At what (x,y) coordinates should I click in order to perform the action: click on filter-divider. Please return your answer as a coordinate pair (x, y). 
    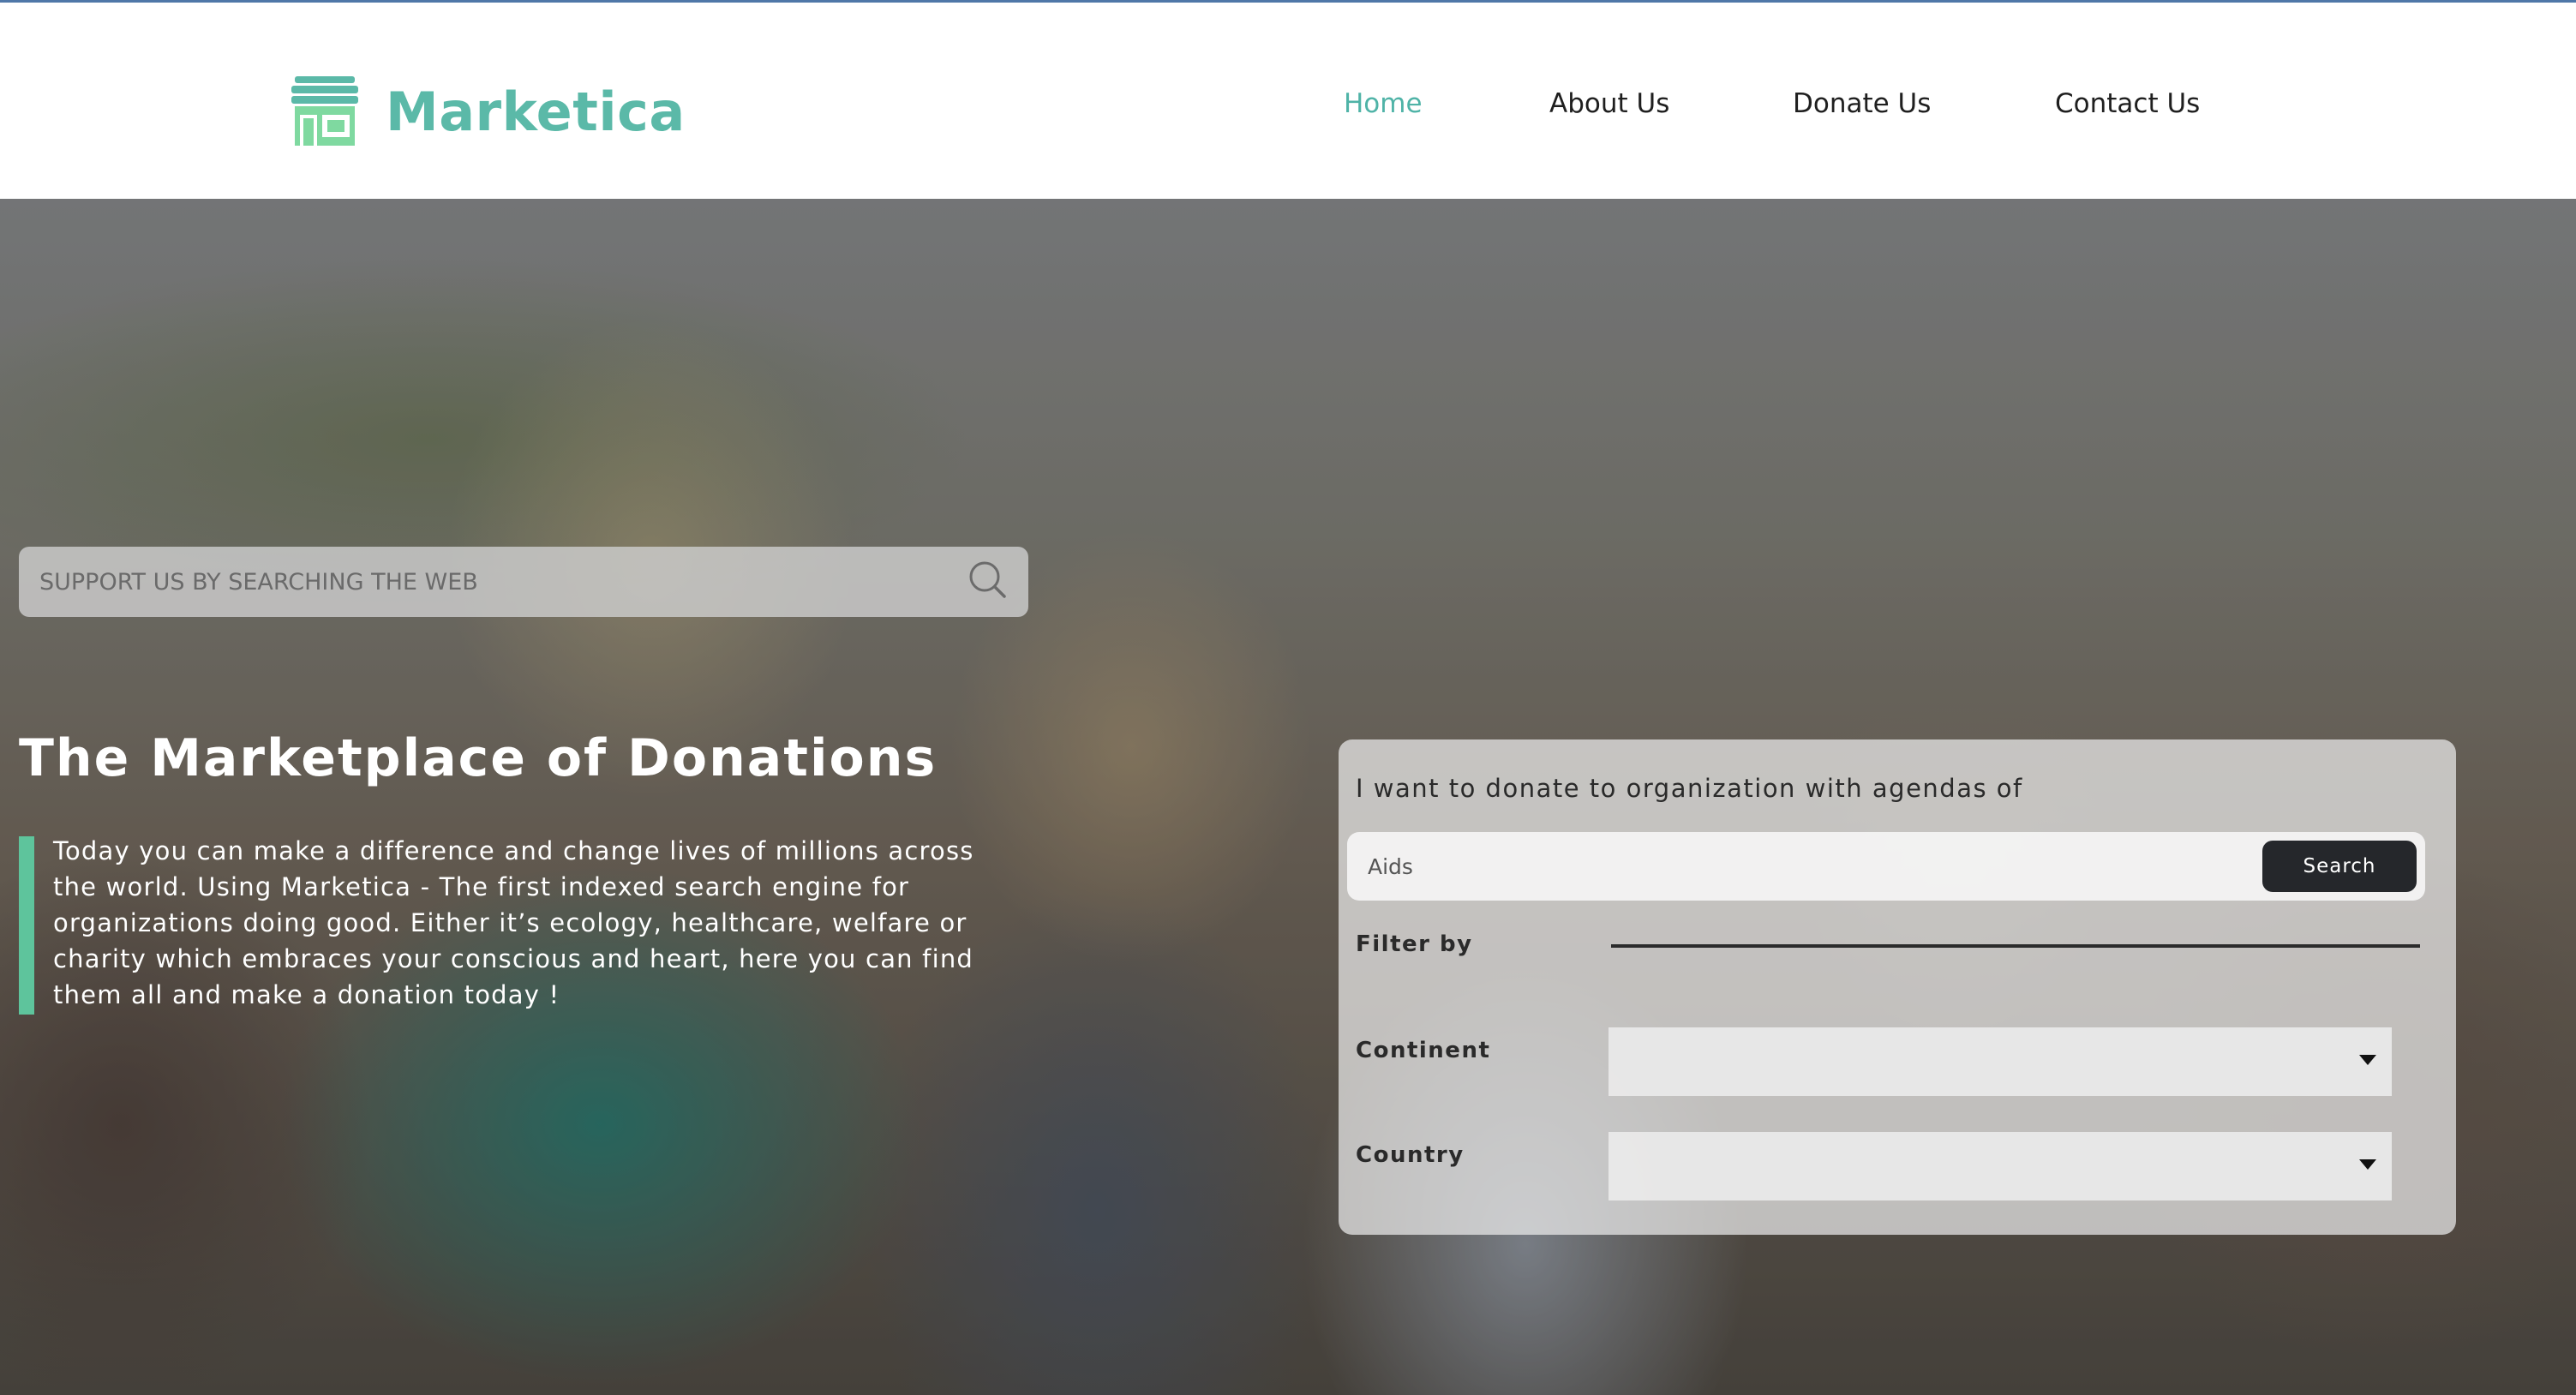
    Looking at the image, I should click on (2015, 946).